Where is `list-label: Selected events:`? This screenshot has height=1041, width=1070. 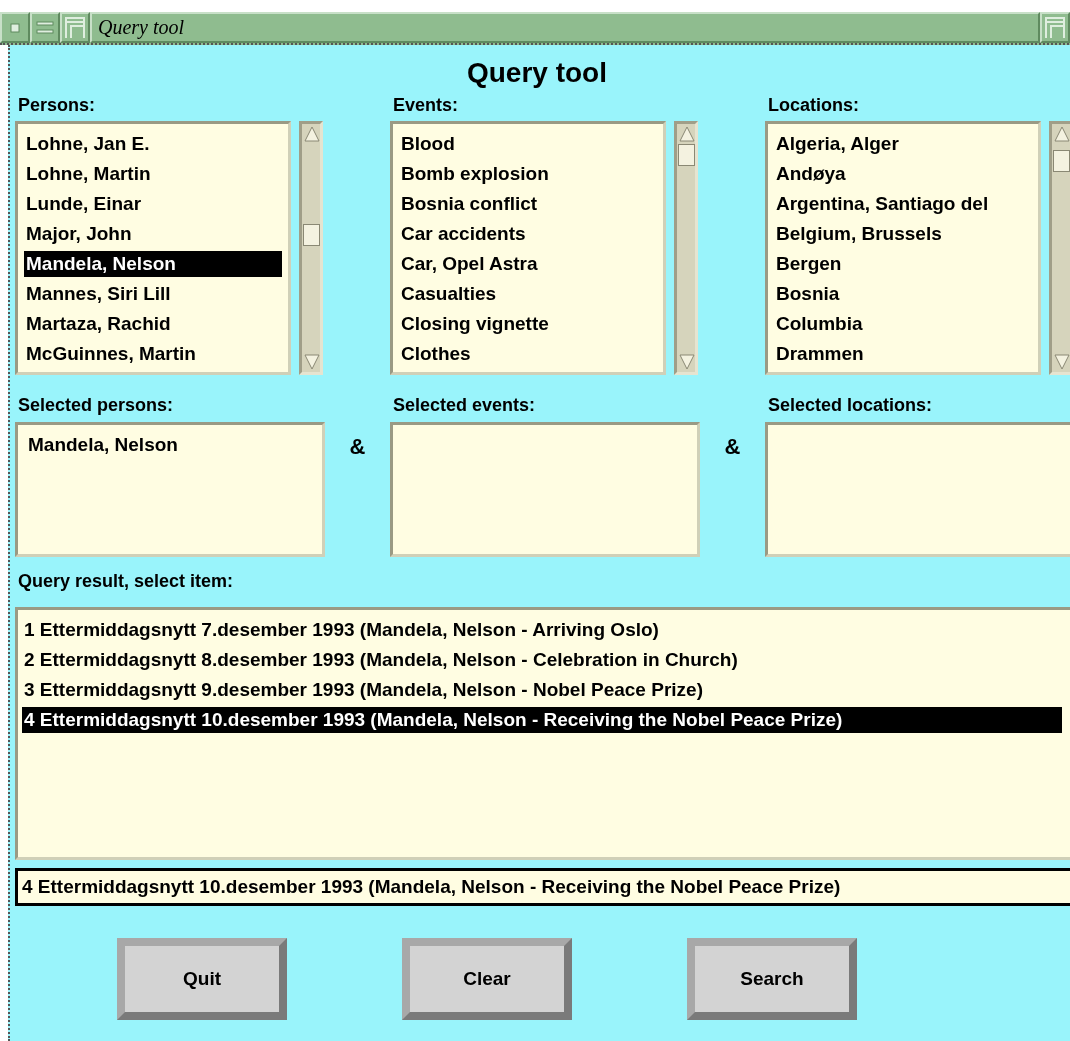
list-label: Selected events: is located at coordinates (464, 406).